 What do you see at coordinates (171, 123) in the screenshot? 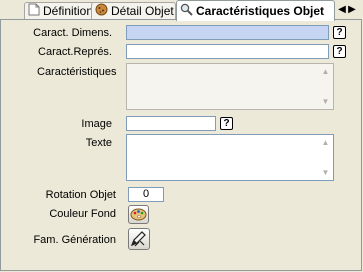
I see `image-field` at bounding box center [171, 123].